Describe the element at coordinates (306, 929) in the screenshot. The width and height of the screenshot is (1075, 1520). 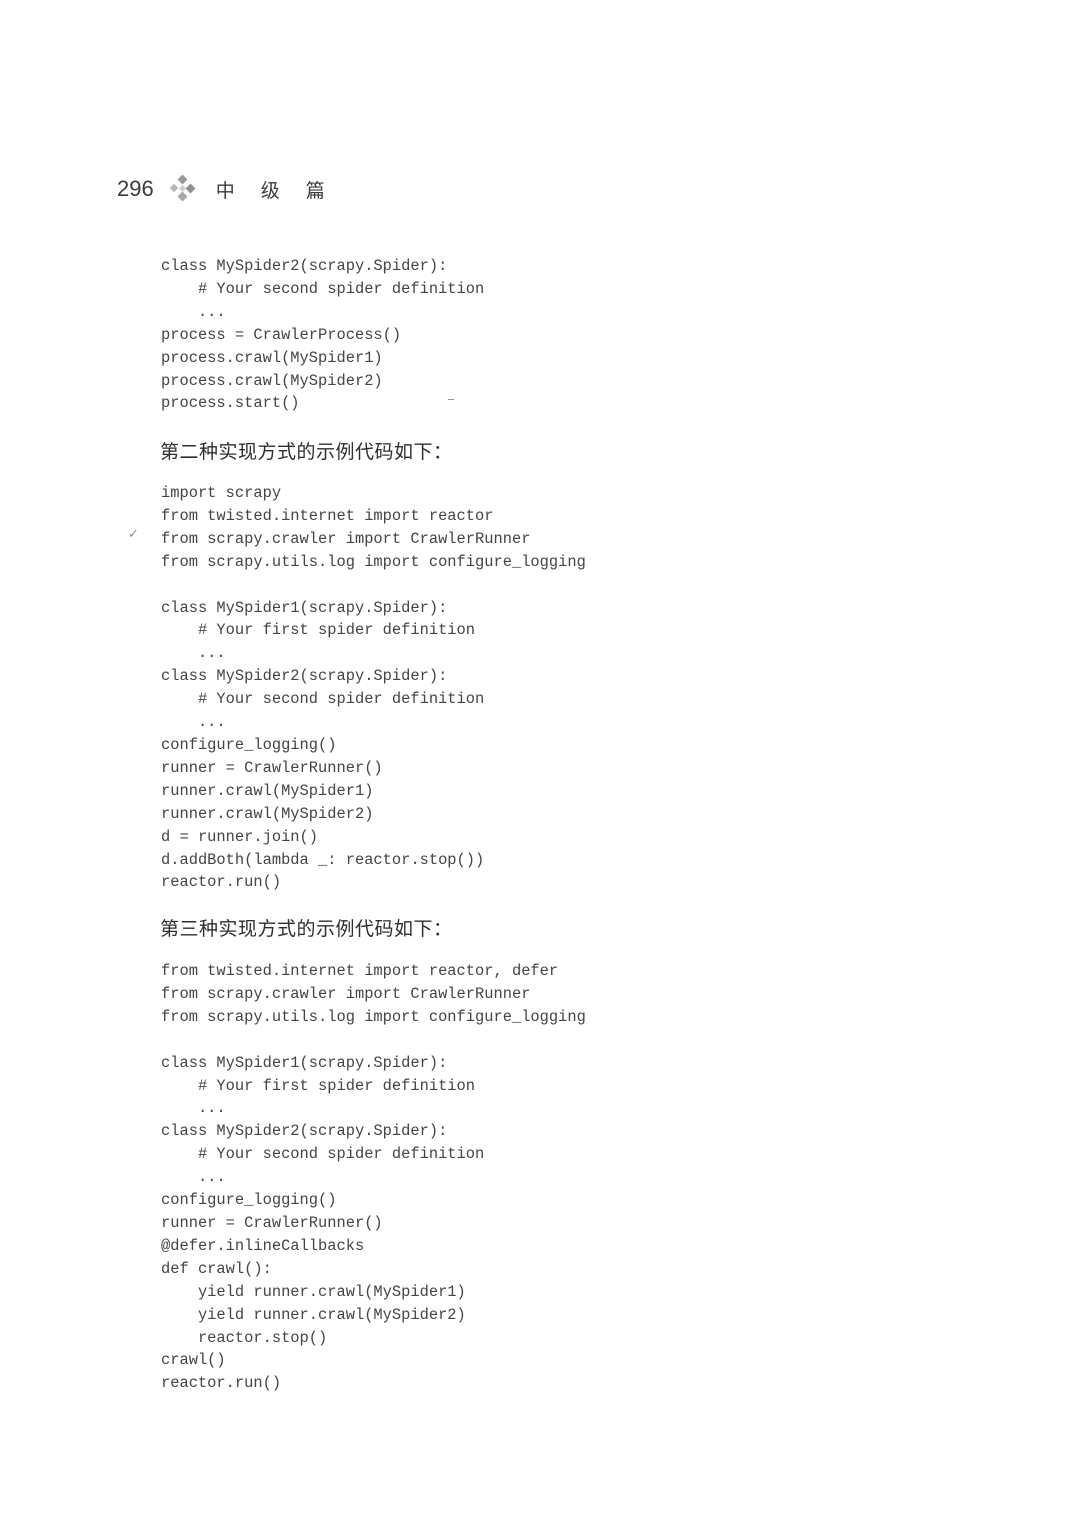
I see `caption-implementation-3: 第三种实现方式的示例代码如下：` at that location.